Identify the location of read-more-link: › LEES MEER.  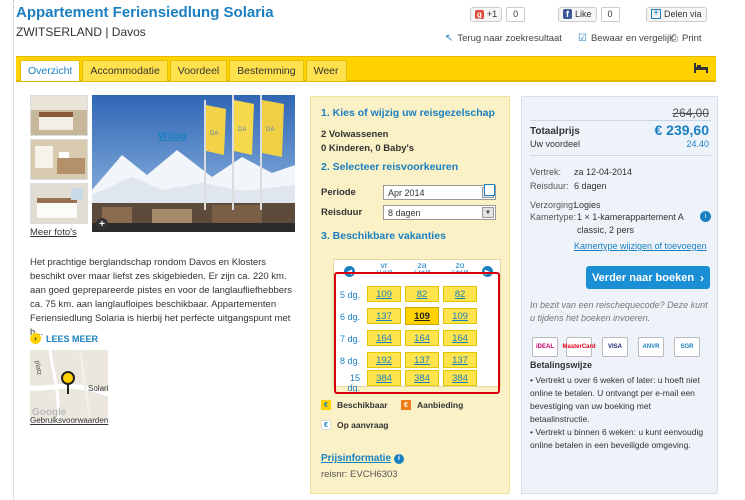
(64, 338).